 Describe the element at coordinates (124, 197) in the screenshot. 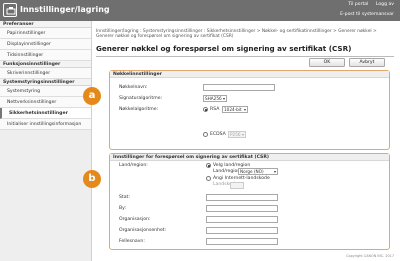

I see `state-label: Stat:` at that location.